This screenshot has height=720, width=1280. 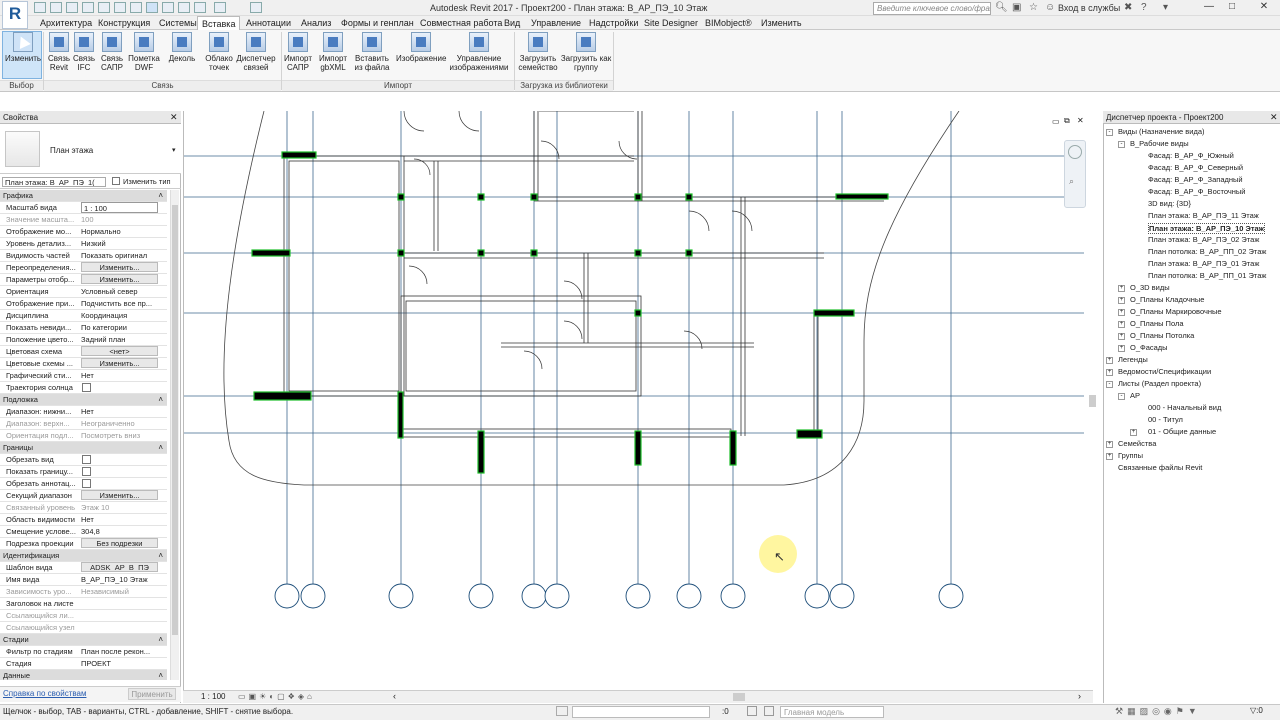 What do you see at coordinates (1209, 8) in the screenshot?
I see `minimize-icon: —` at bounding box center [1209, 8].